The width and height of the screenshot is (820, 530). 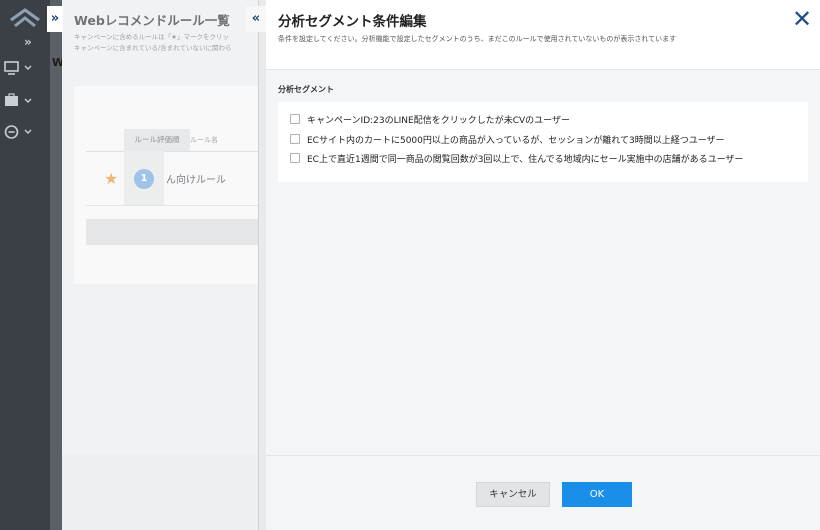 I want to click on rule-list-description-line2: キャンペーンに含まれている/含まれていないに関わら, so click(x=153, y=48).